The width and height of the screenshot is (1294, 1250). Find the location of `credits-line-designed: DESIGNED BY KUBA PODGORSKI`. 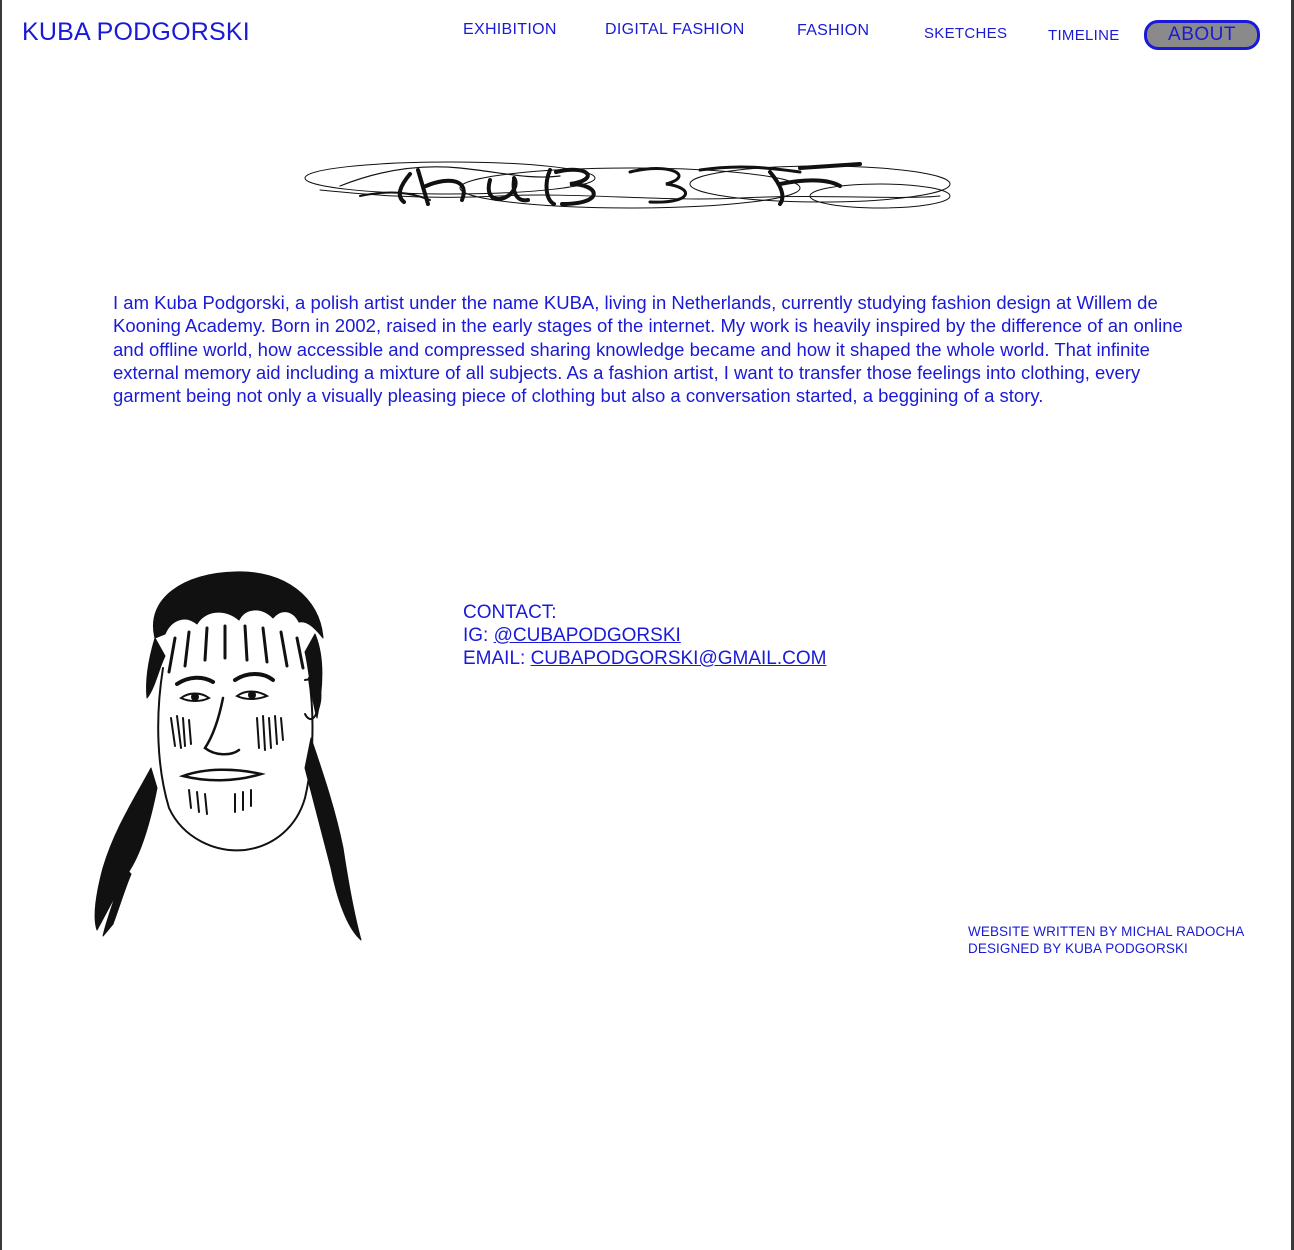

credits-line-designed: DESIGNED BY KUBA PODGORSKI is located at coordinates (1078, 948).